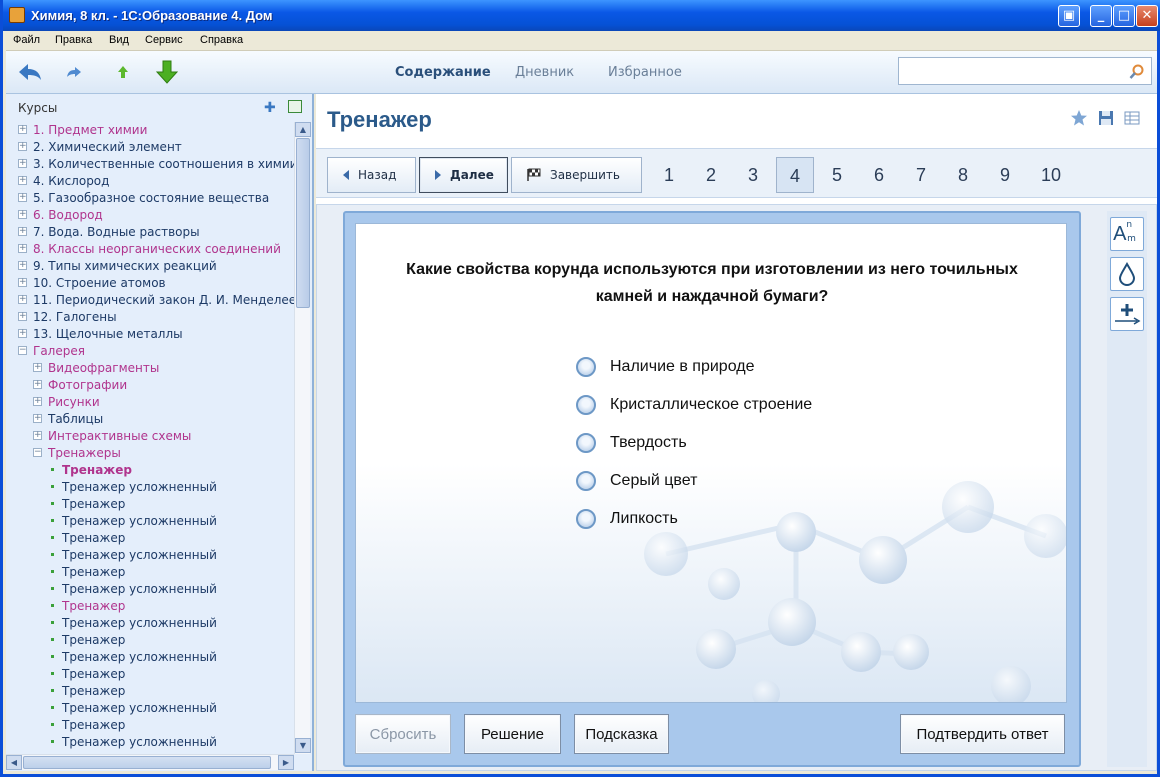 The width and height of the screenshot is (1160, 777). Describe the element at coordinates (164, 40) in the screenshot. I see `menu-service: Сервис` at that location.